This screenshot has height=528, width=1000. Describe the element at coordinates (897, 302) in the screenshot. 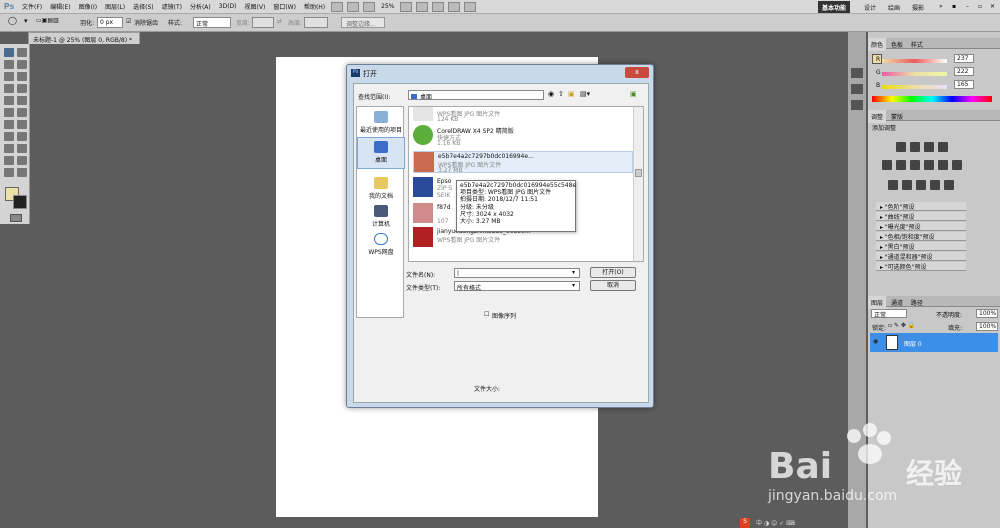

I see `tab-channels: 通道` at that location.